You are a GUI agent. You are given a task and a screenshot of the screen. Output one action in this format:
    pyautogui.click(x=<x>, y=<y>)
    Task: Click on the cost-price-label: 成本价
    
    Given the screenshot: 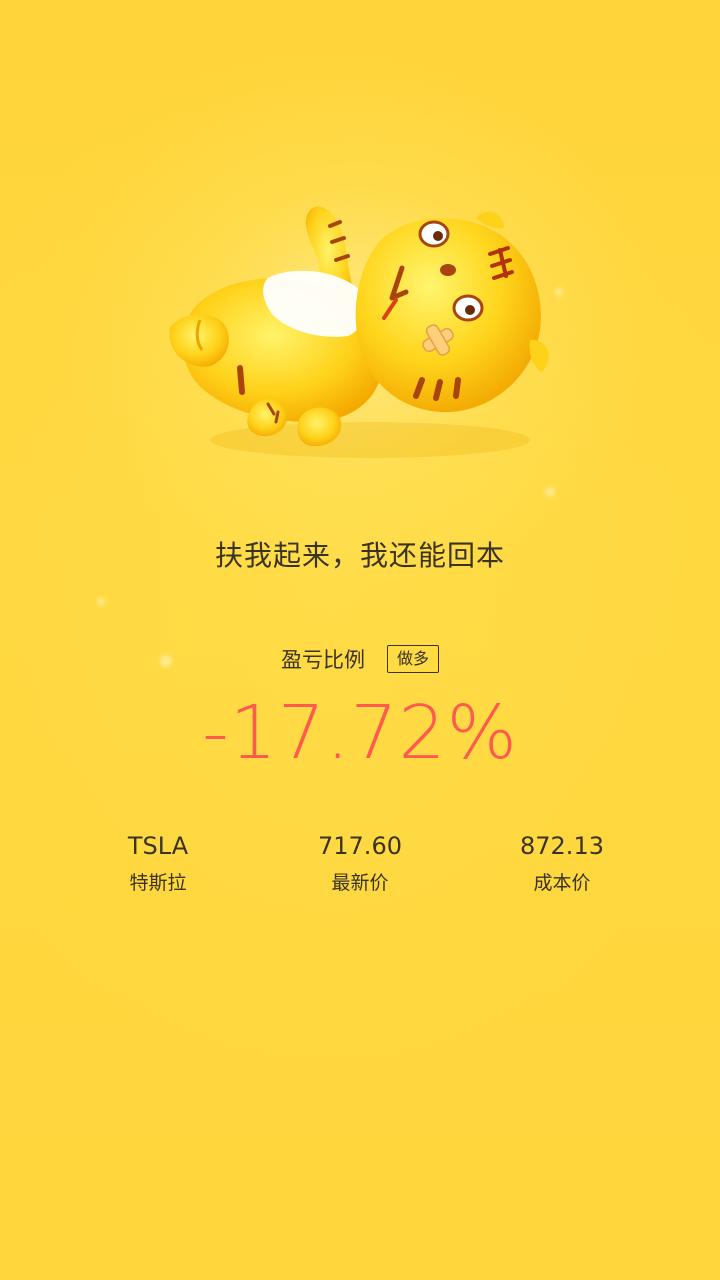 What is the action you would take?
    pyautogui.click(x=562, y=883)
    